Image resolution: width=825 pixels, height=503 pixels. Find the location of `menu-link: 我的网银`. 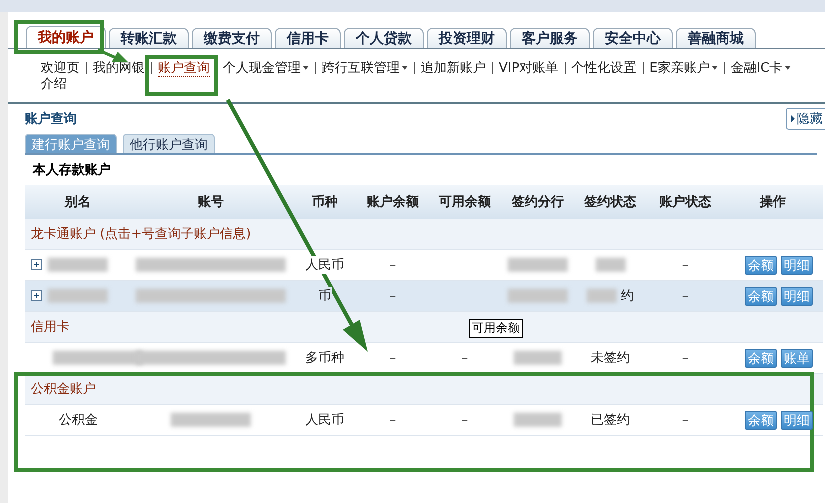

menu-link: 我的网银 is located at coordinates (119, 68).